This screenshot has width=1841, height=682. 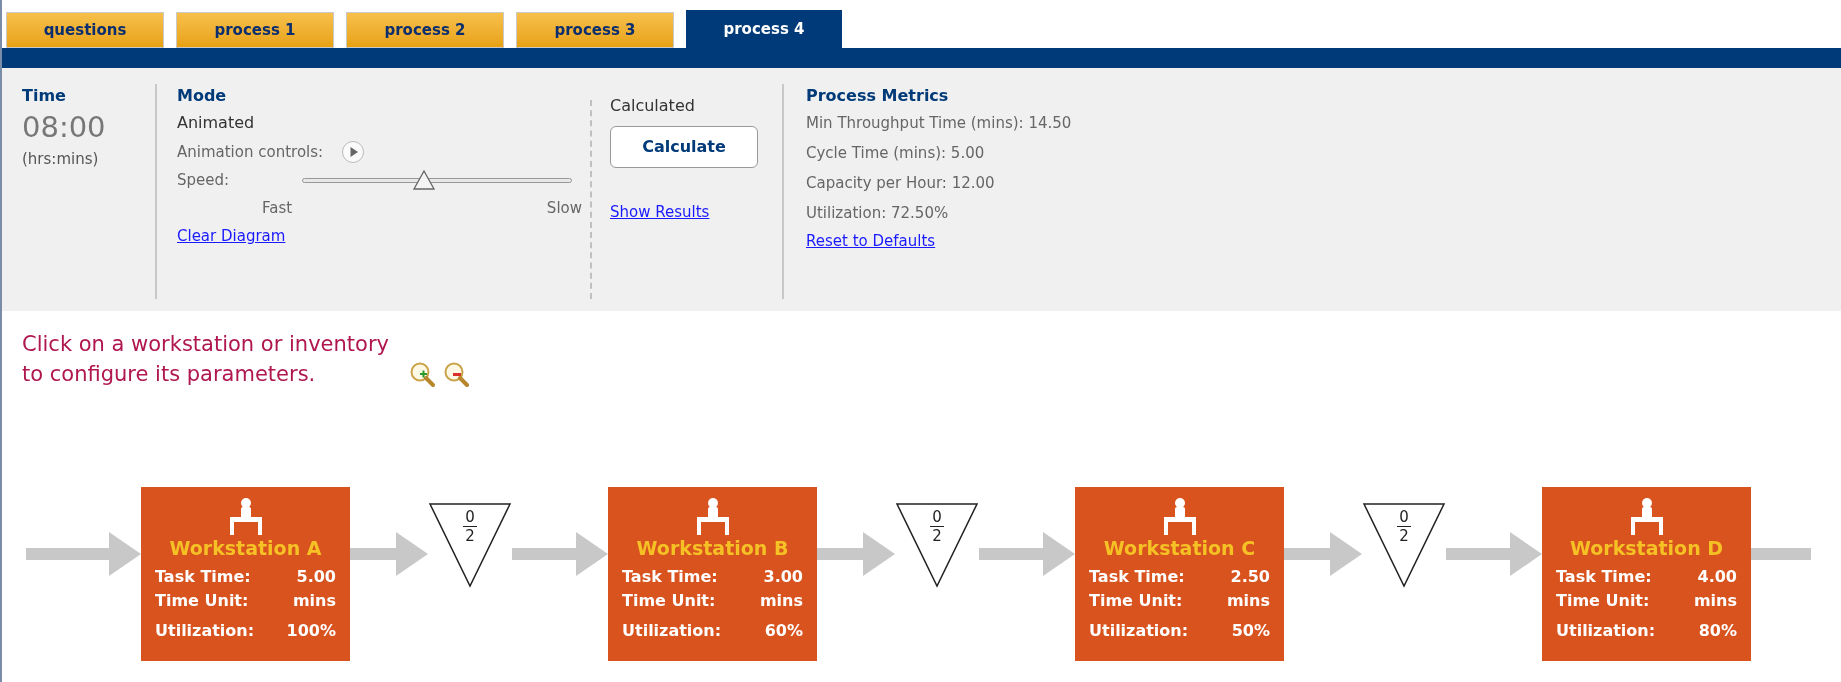 I want to click on workstation-title: Workstation A, so click(x=245, y=548).